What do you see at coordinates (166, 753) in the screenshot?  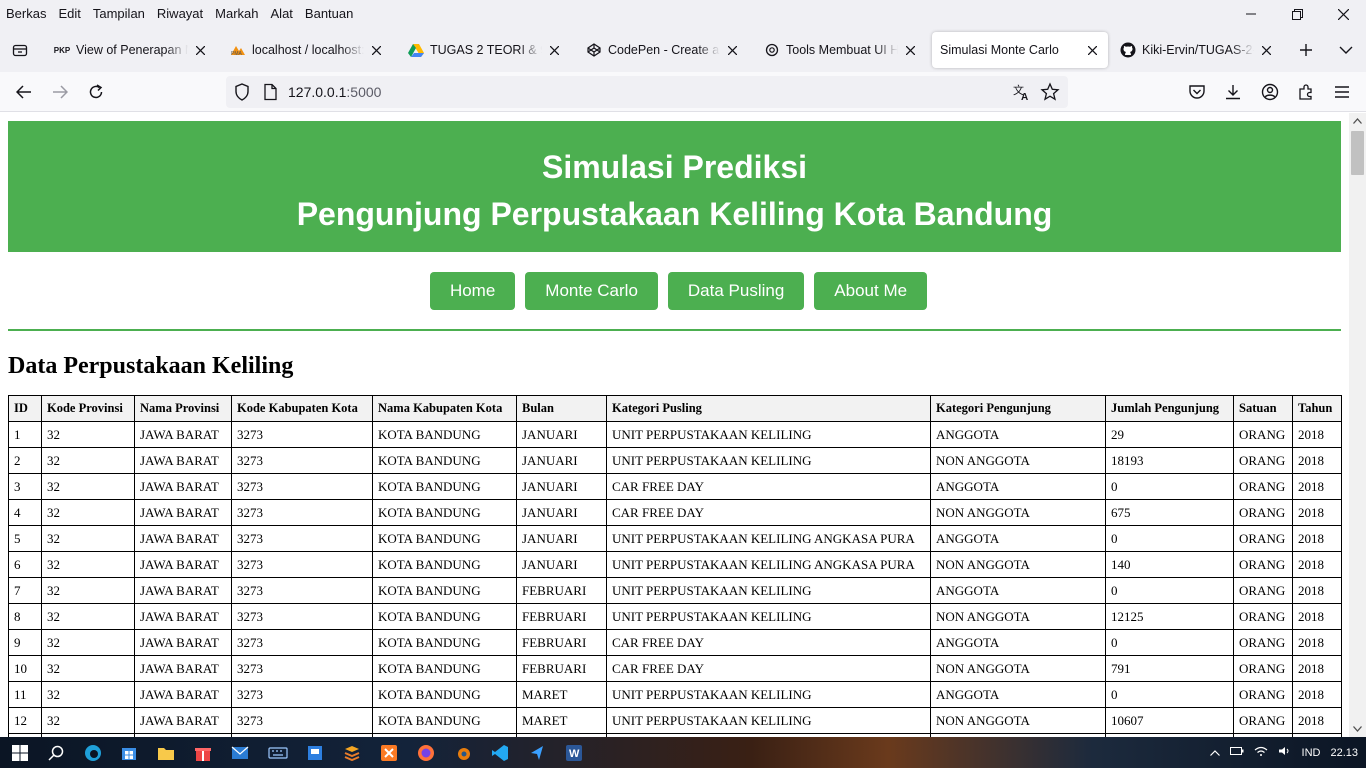 I see `file-explorer-icon` at bounding box center [166, 753].